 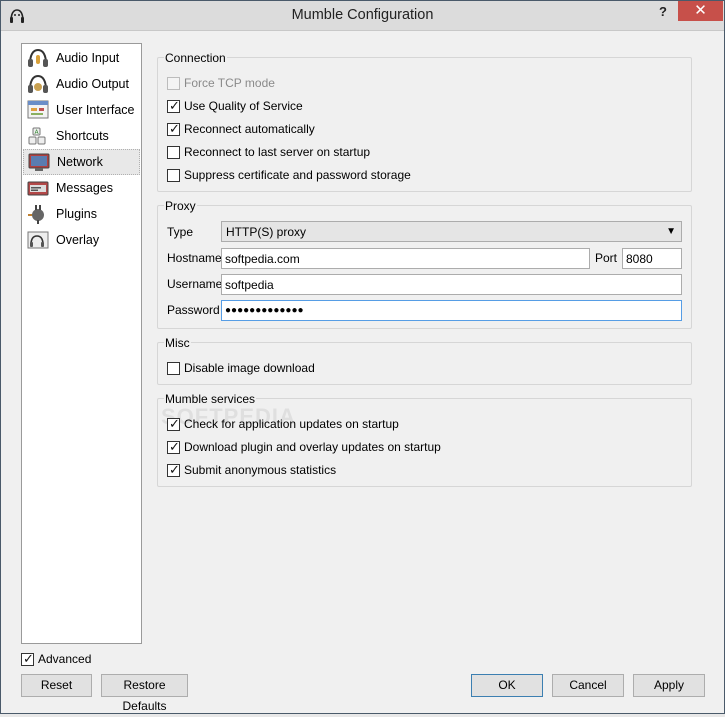 I want to click on checkbox-label: Reconnect to last server on startup, so click(x=277, y=152).